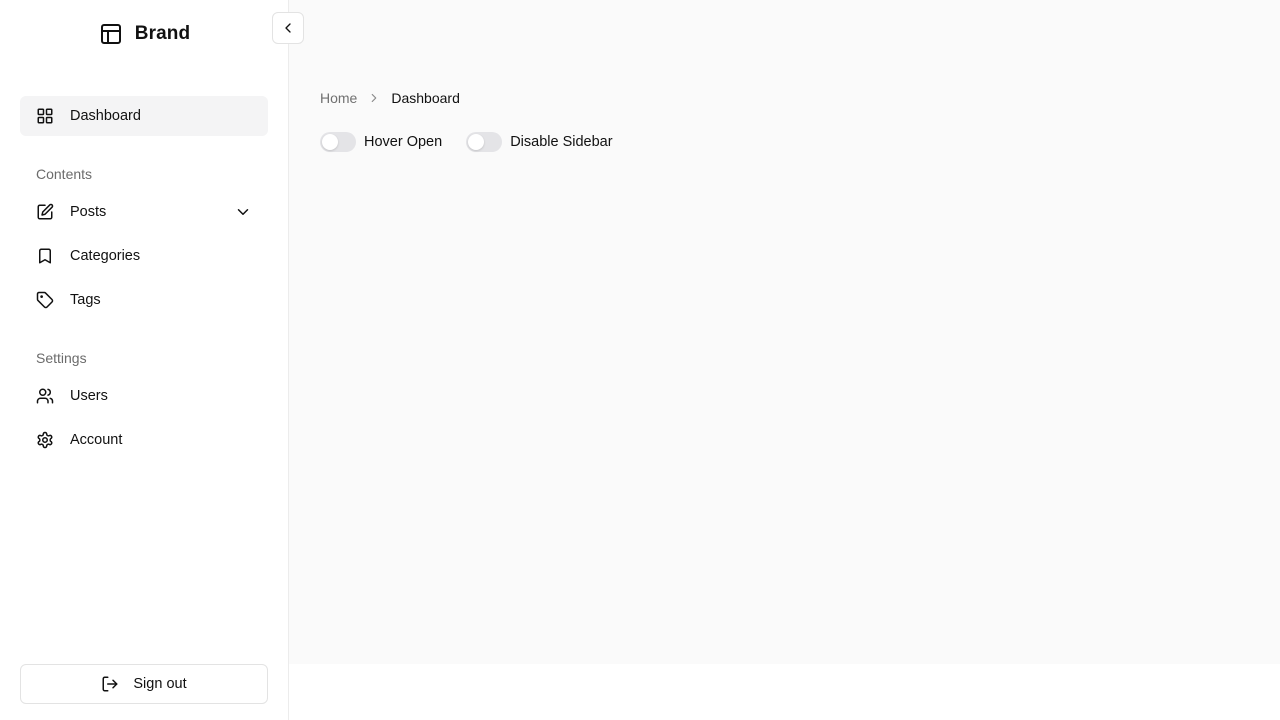 The width and height of the screenshot is (1280, 720). What do you see at coordinates (561, 142) in the screenshot?
I see `disable-sidebar-label: Disable Sidebar` at bounding box center [561, 142].